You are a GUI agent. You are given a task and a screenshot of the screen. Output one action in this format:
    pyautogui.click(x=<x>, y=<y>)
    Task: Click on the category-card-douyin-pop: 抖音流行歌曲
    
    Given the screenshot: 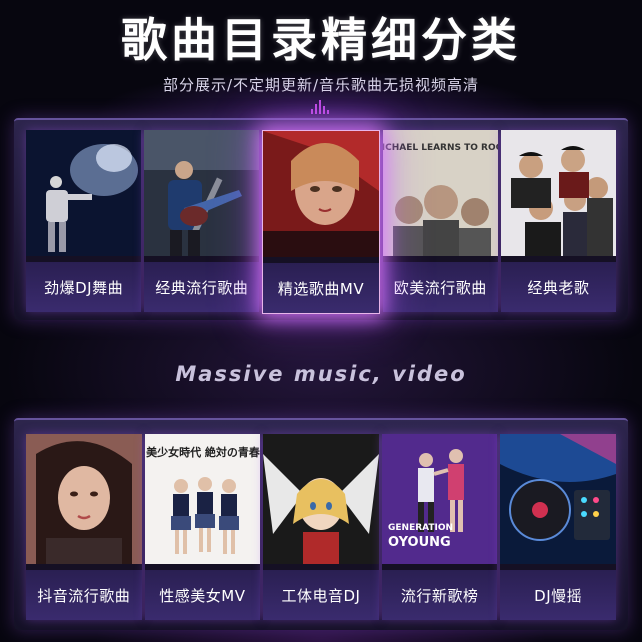 What is the action you would take?
    pyautogui.click(x=84, y=527)
    